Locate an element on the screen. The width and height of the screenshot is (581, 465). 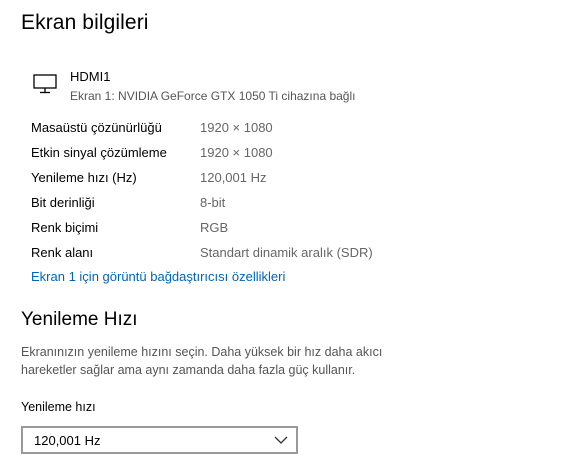
property-label: Masaüstü çözünürlüğü is located at coordinates (96, 127).